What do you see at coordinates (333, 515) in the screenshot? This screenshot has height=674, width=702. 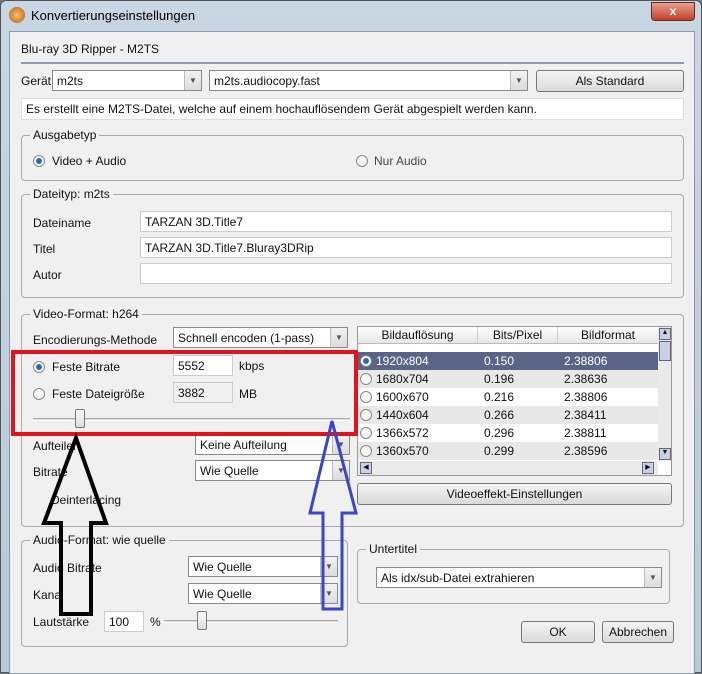 I see `blue-arrow-icon` at bounding box center [333, 515].